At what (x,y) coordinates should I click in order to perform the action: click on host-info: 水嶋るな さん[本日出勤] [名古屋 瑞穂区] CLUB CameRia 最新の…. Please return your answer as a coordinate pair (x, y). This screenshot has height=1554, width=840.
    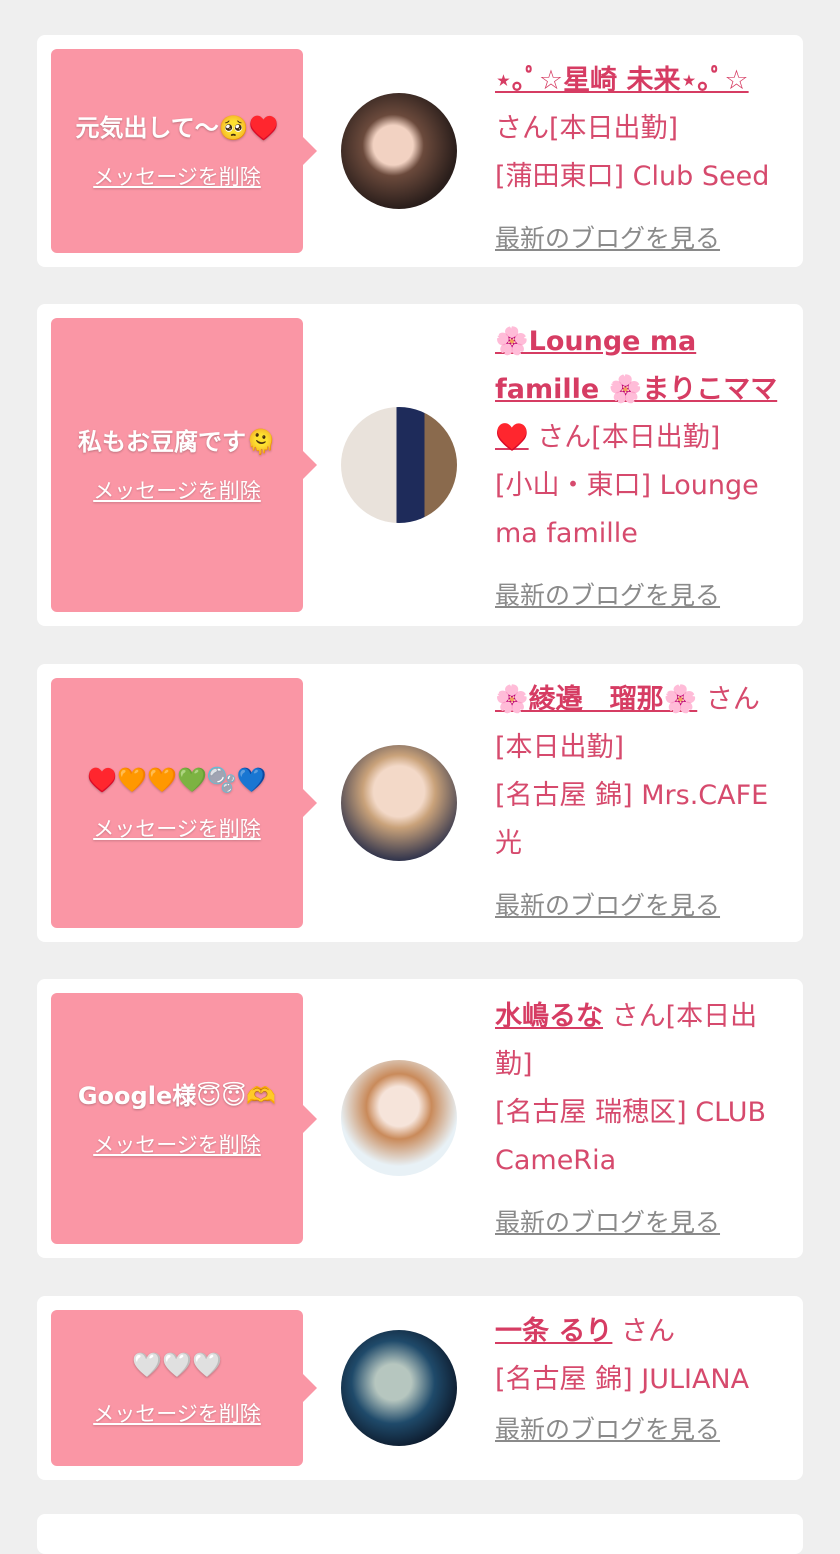
    Looking at the image, I should click on (641, 1120).